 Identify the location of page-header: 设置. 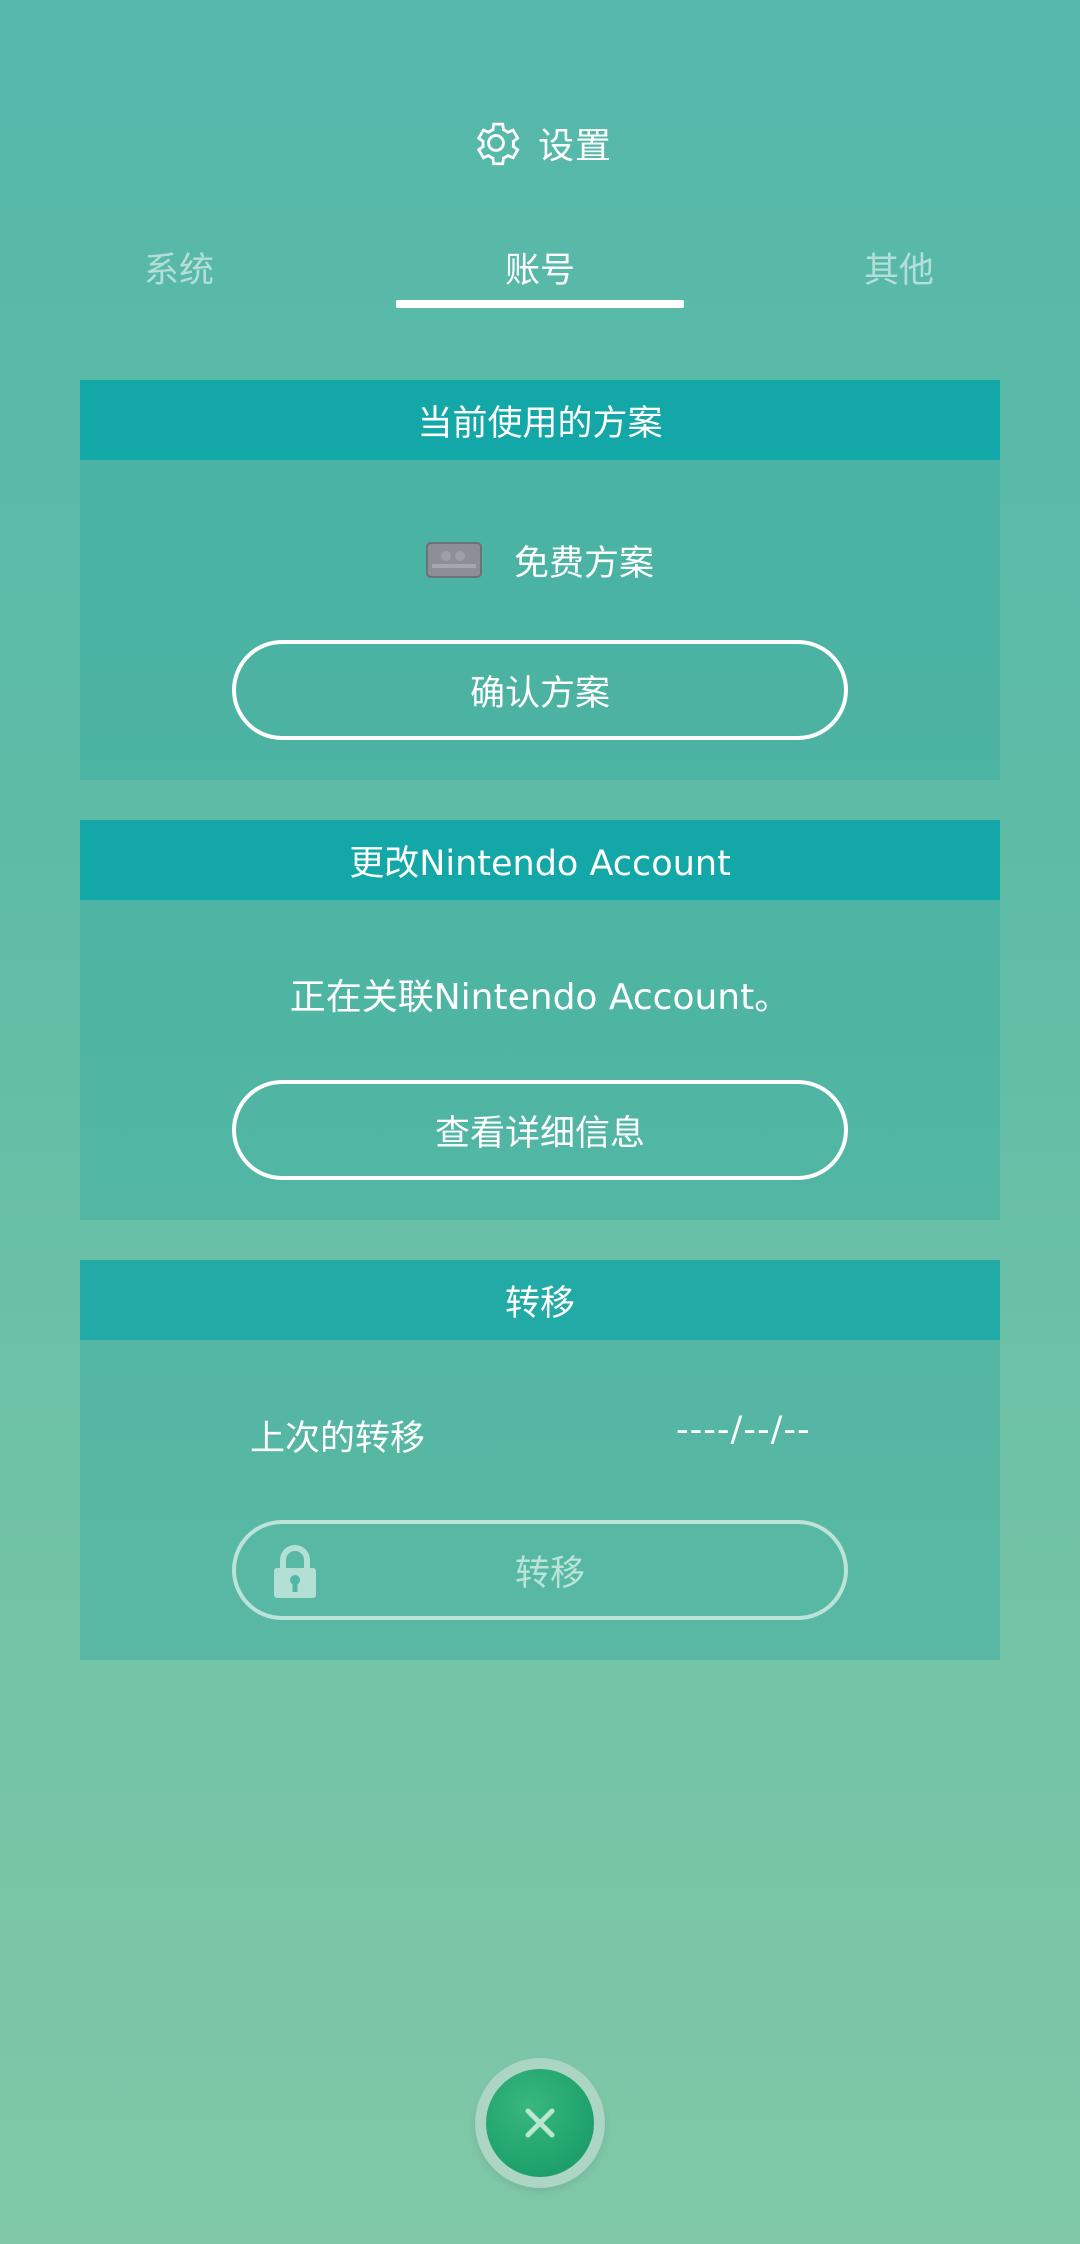
(540, 143).